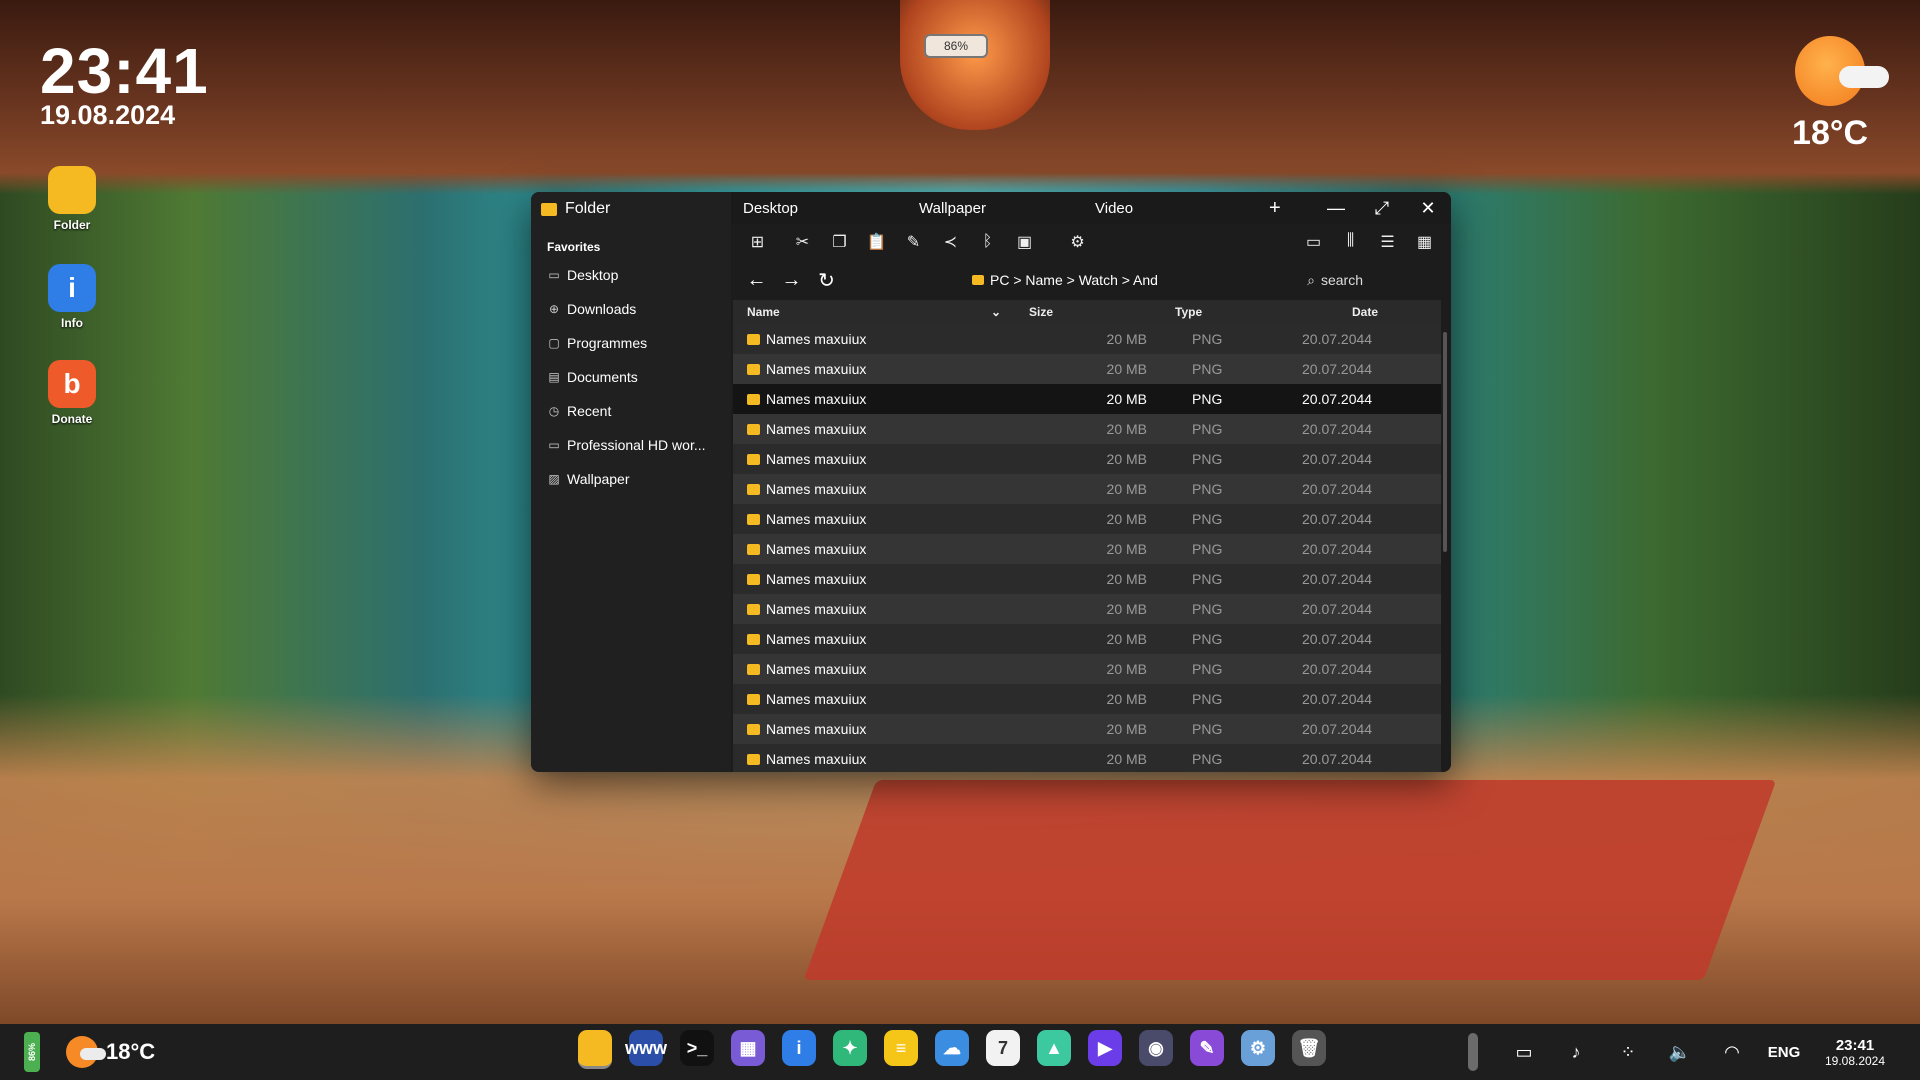 The width and height of the screenshot is (1920, 1080). What do you see at coordinates (873, 312) in the screenshot?
I see `column-header-name: Name ⌄` at bounding box center [873, 312].